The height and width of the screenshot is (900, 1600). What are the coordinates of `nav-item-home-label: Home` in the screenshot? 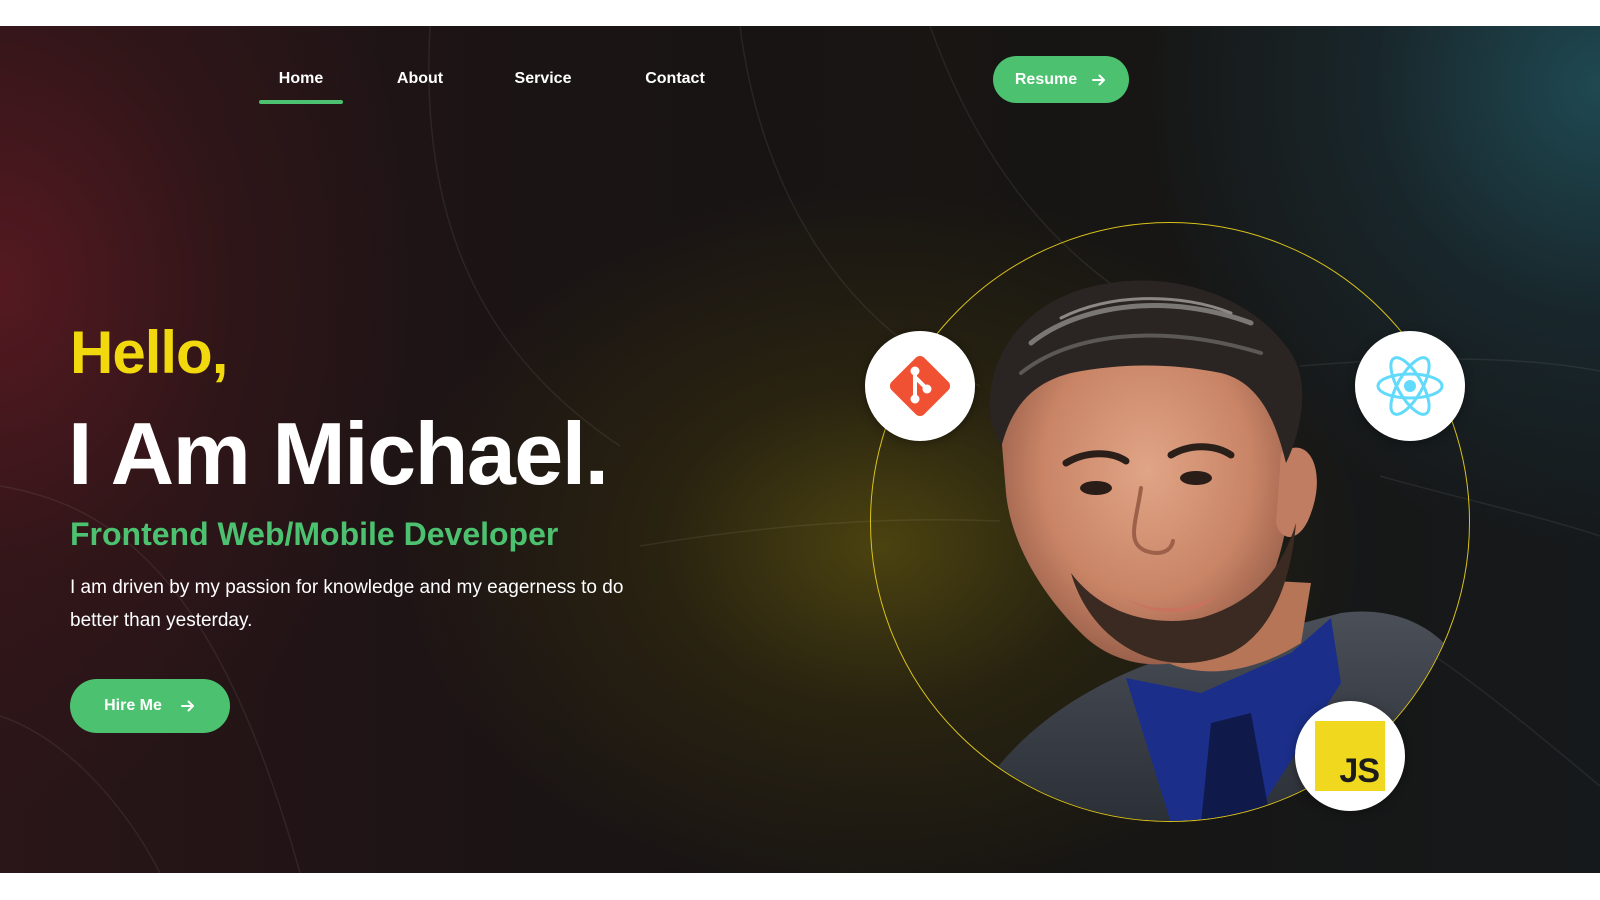 It's located at (301, 78).